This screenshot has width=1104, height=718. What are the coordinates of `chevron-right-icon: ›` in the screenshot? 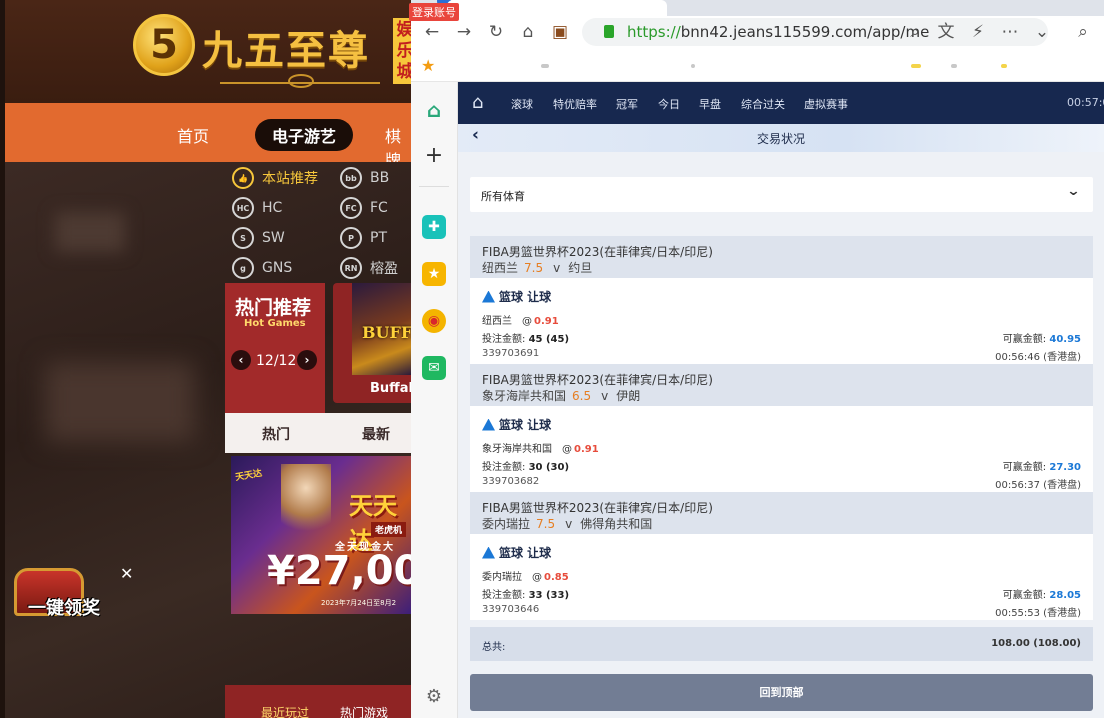 It's located at (307, 360).